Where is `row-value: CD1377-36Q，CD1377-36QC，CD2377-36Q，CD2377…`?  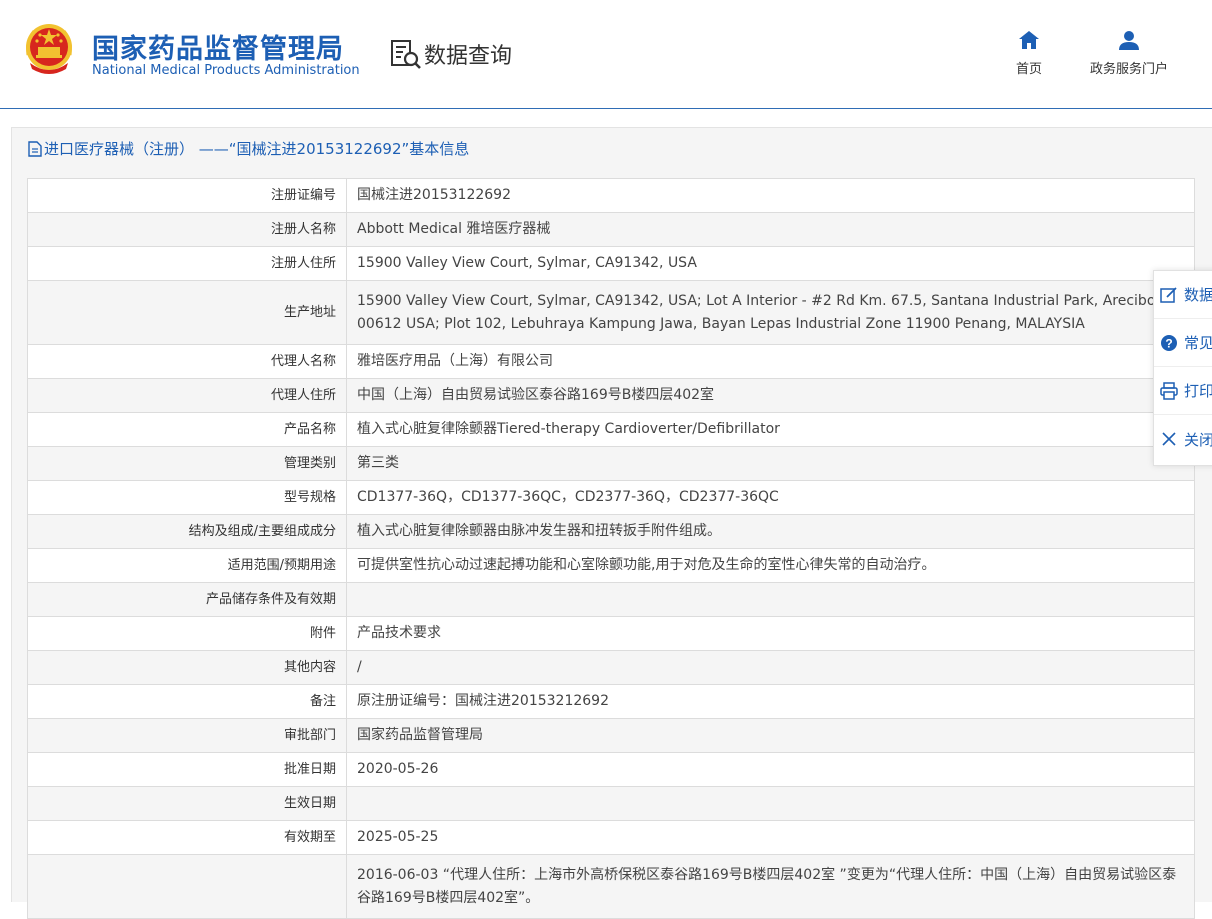 row-value: CD1377-36Q，CD1377-36QC，CD2377-36Q，CD2377… is located at coordinates (770, 497).